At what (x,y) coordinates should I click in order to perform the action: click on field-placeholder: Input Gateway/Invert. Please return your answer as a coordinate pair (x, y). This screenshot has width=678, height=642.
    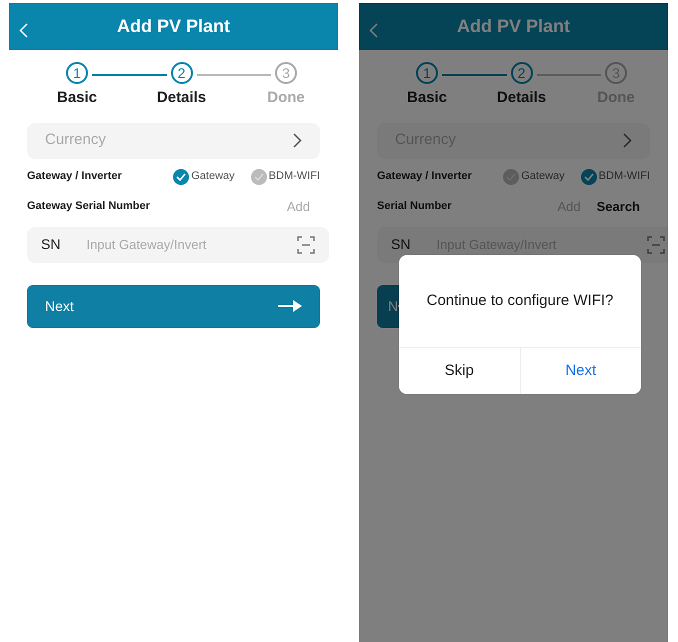
    Looking at the image, I should click on (147, 245).